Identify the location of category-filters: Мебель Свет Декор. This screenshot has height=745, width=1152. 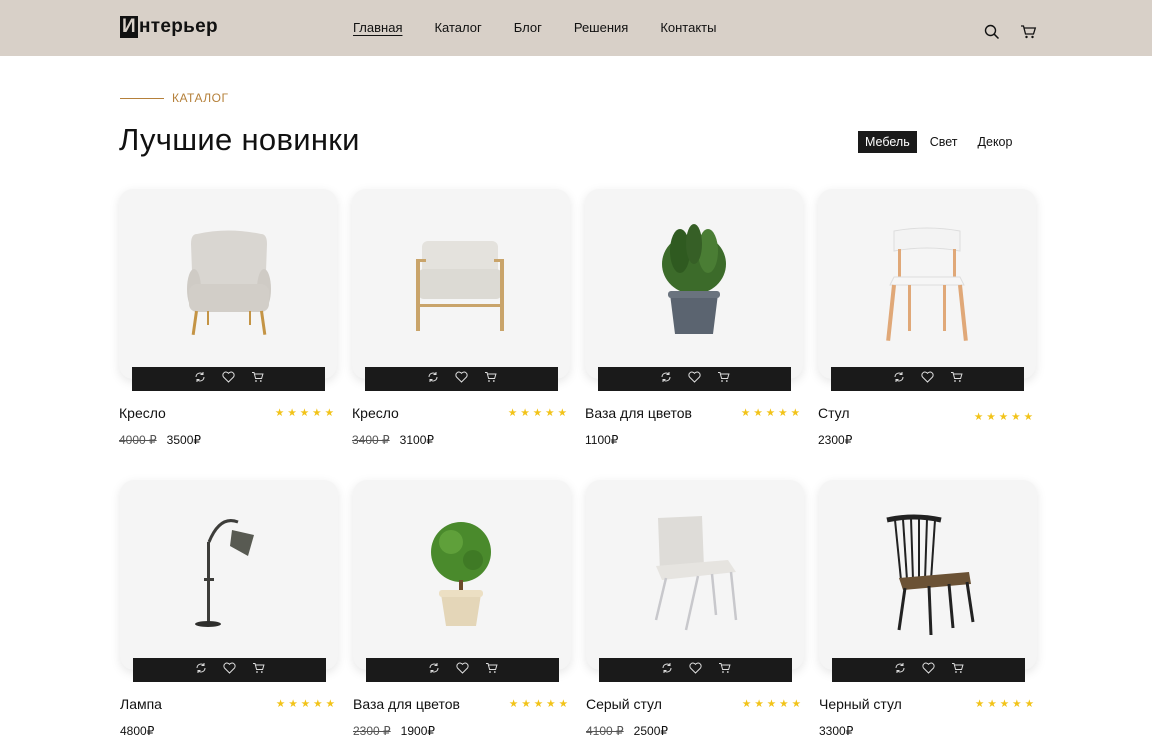
(941, 142).